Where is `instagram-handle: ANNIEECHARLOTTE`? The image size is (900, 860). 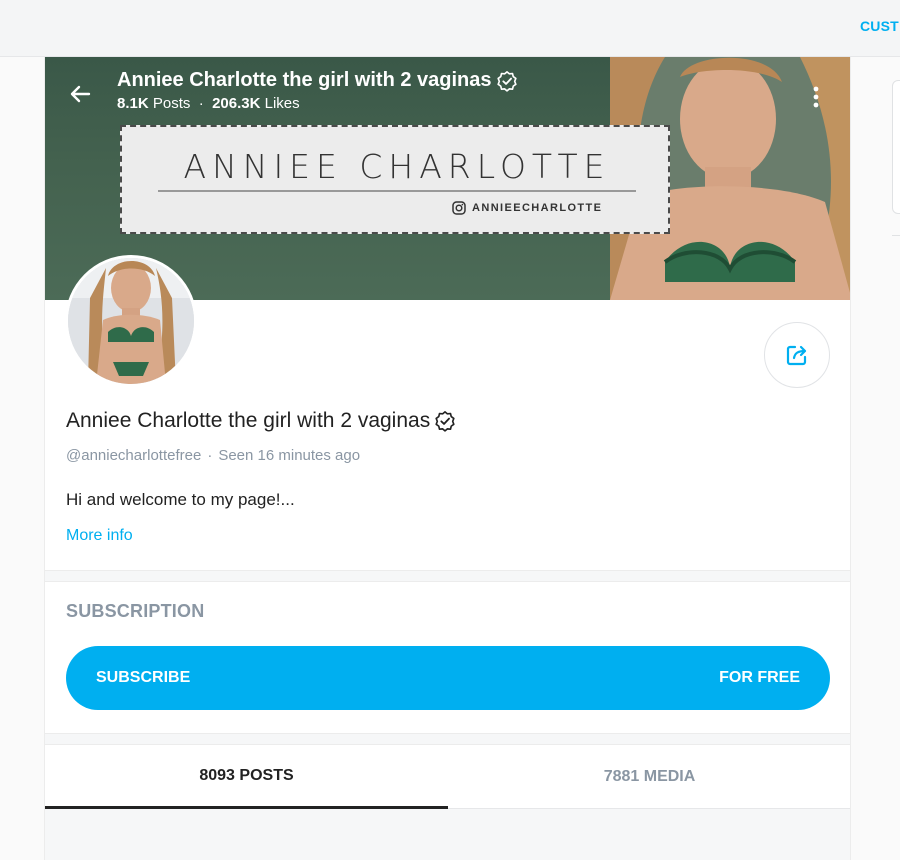 instagram-handle: ANNIEECHARLOTTE is located at coordinates (537, 208).